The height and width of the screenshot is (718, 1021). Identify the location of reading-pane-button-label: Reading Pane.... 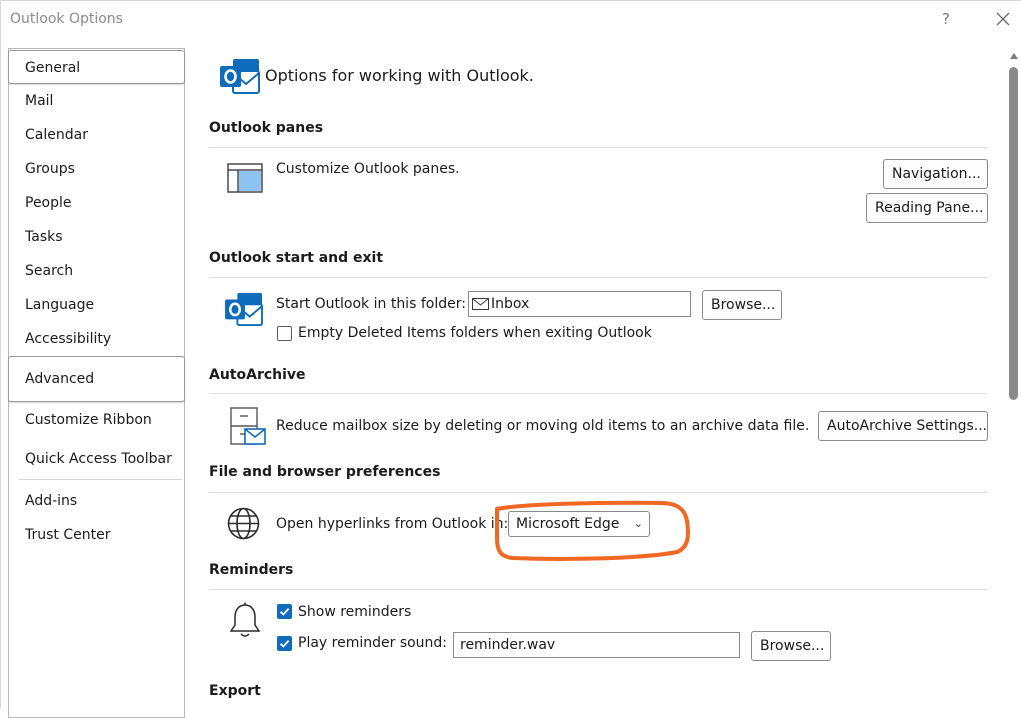
(929, 208).